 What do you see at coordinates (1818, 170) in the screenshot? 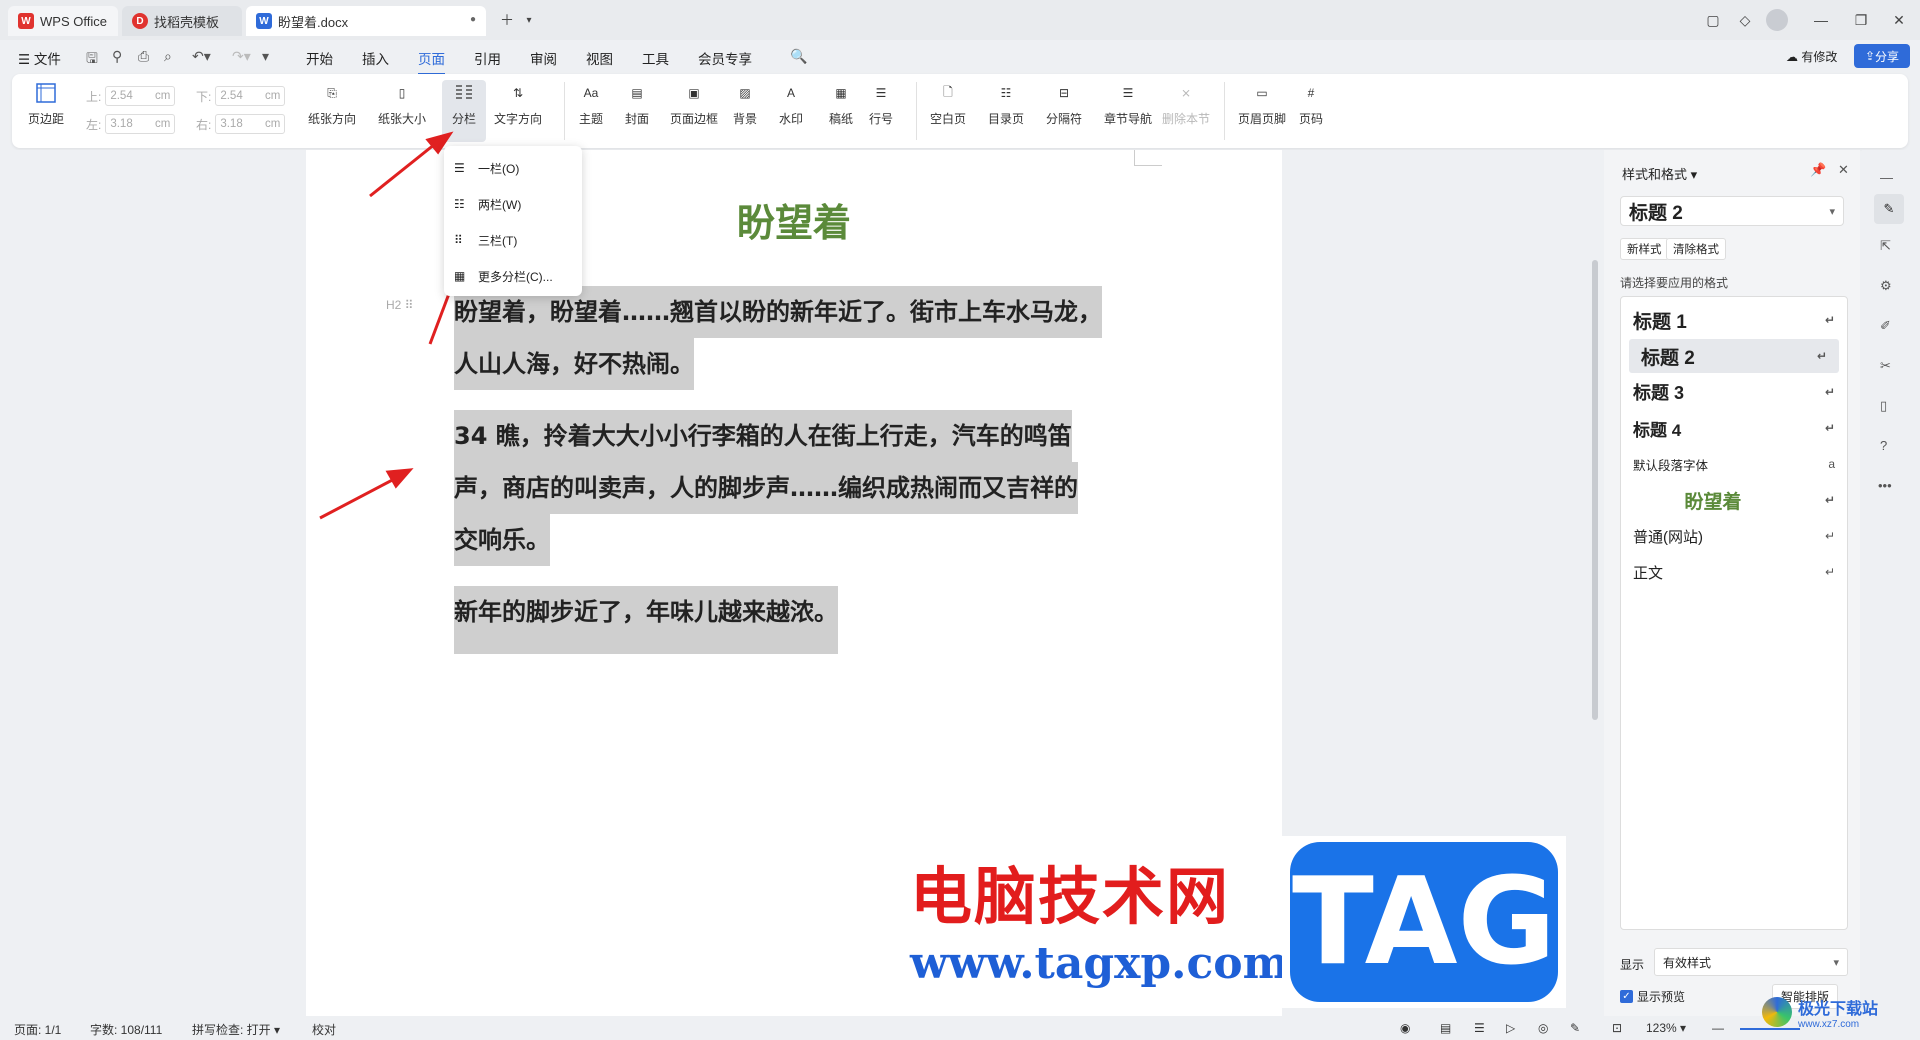
I see `pin-icon: 📌` at bounding box center [1818, 170].